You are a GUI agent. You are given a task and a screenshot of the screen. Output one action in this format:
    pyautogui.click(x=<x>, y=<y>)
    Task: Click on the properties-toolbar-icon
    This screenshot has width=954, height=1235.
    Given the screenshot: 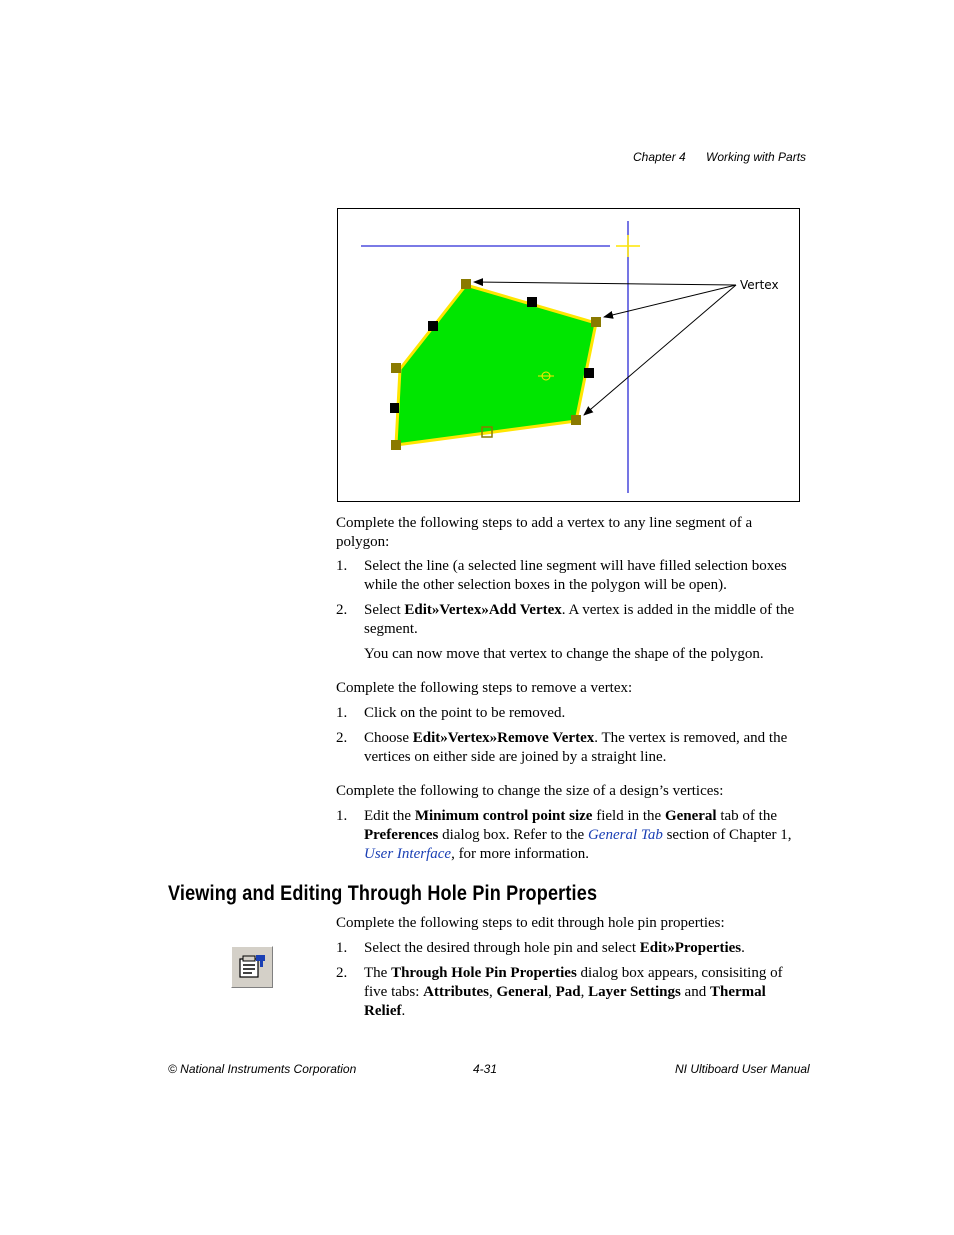 What is the action you would take?
    pyautogui.click(x=252, y=967)
    